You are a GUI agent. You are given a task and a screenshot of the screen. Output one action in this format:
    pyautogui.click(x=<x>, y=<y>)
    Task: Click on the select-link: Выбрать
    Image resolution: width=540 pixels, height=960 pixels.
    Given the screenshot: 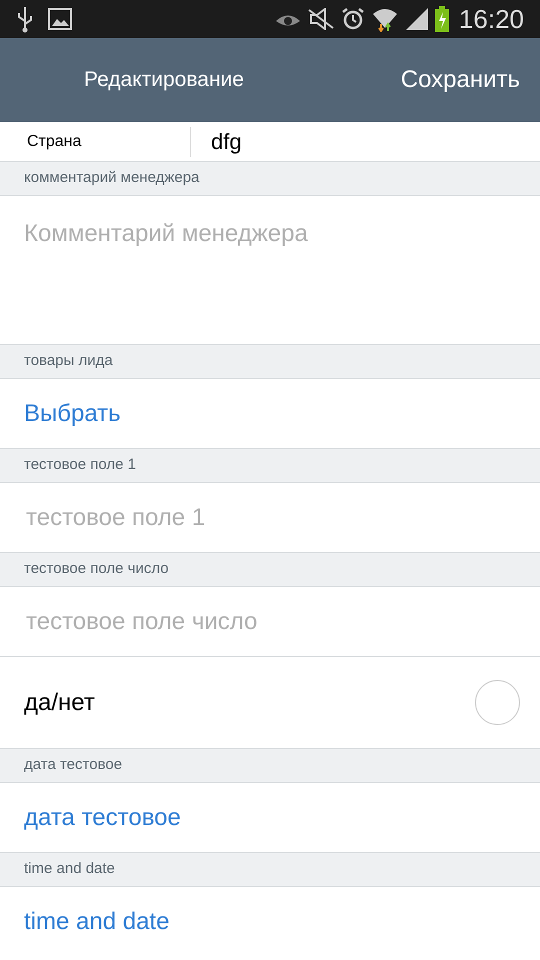 What is the action you would take?
    pyautogui.click(x=72, y=414)
    